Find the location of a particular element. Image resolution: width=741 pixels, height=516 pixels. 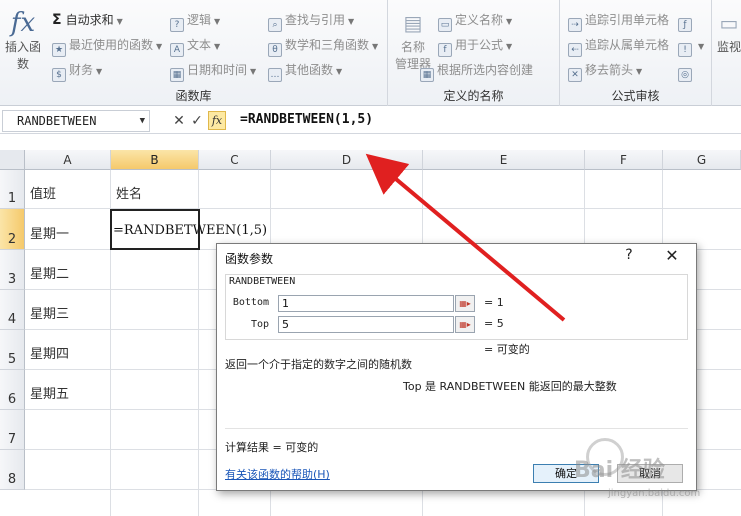

annotation-arrow is located at coordinates (465, 237).